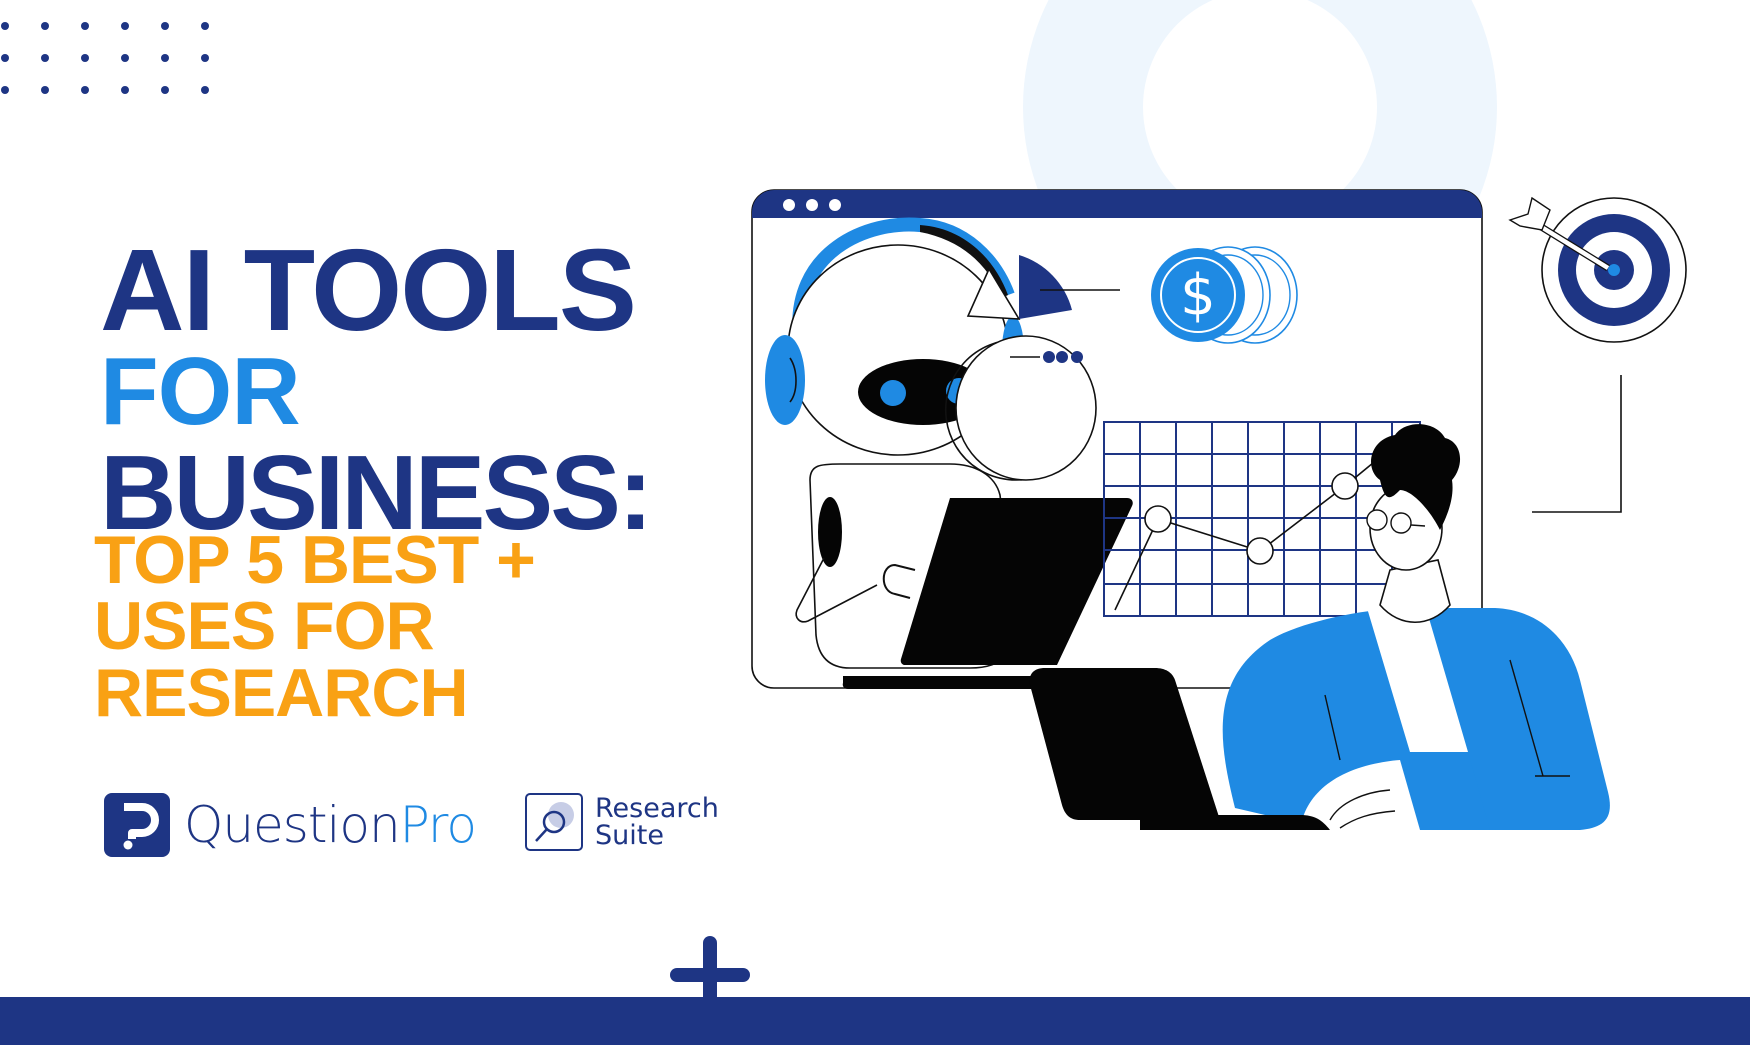  What do you see at coordinates (315, 560) in the screenshot?
I see `subheadline-line-1: TOP 5 BEST +` at bounding box center [315, 560].